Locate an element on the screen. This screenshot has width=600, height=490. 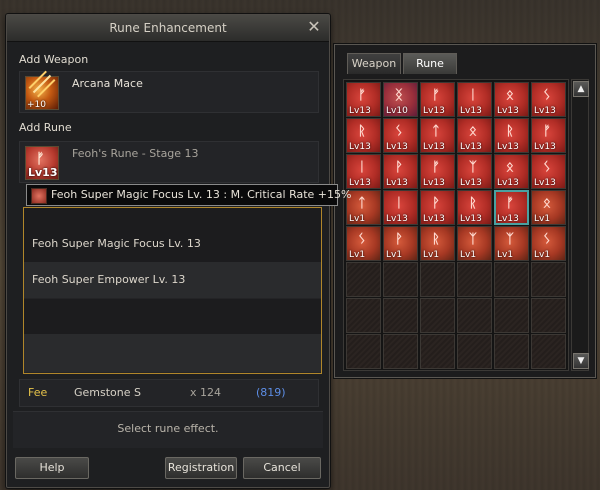
effect-row: Feoh Super Empower Lv. 13 is located at coordinates (172, 280).